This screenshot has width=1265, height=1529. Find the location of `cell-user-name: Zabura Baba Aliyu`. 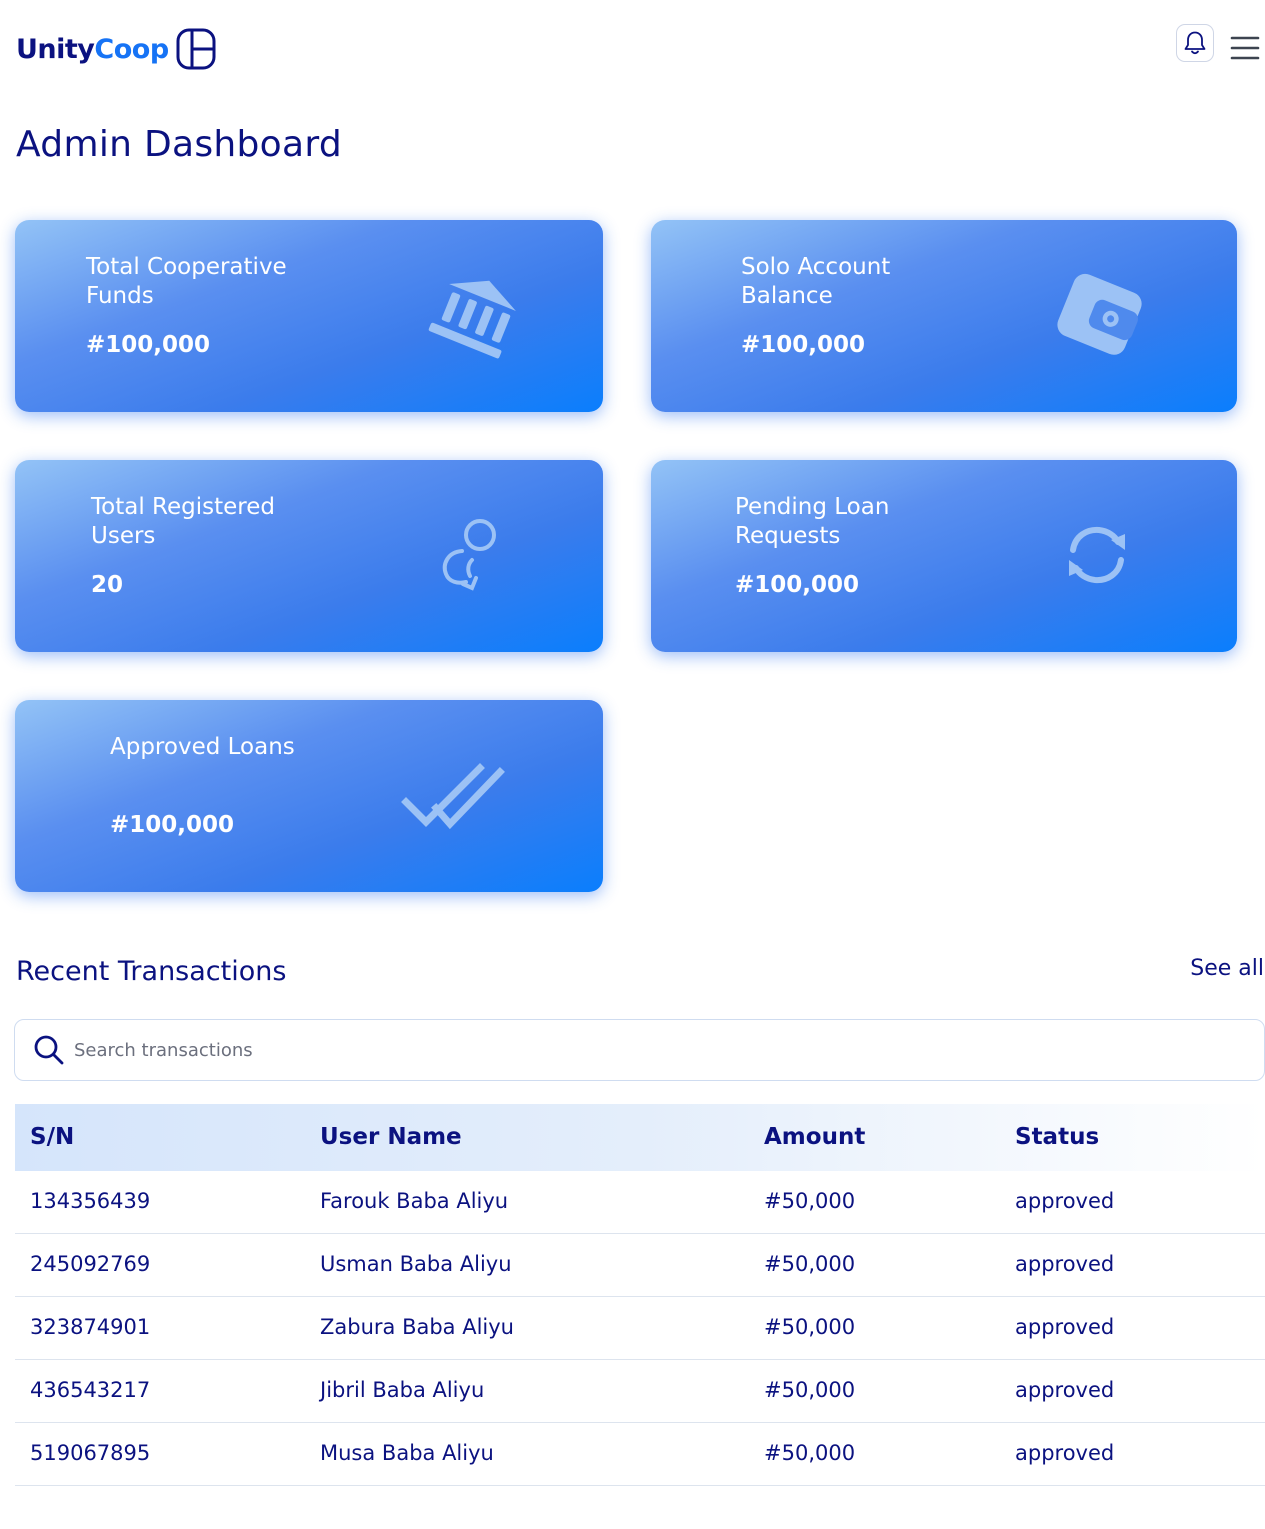

cell-user-name: Zabura Baba Aliyu is located at coordinates (417, 1327).